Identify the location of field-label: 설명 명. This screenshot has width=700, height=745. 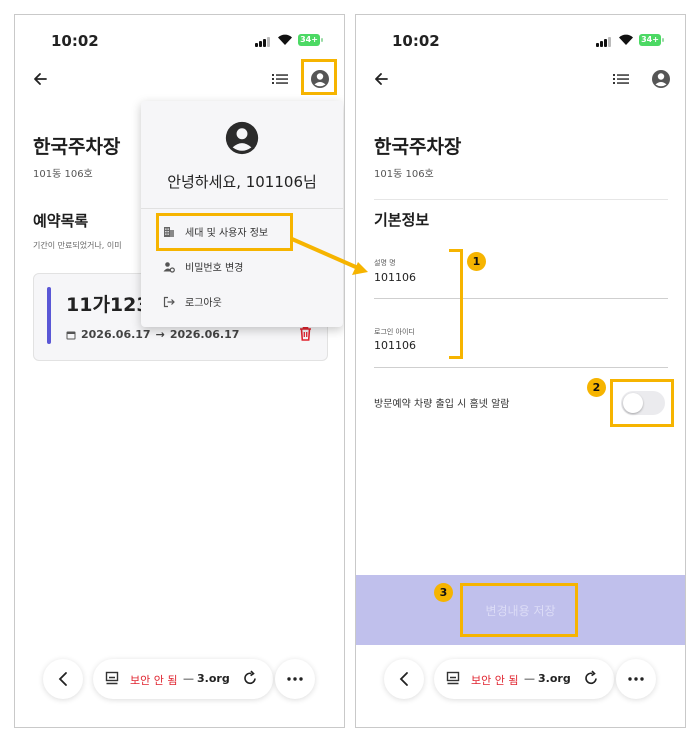
(385, 263).